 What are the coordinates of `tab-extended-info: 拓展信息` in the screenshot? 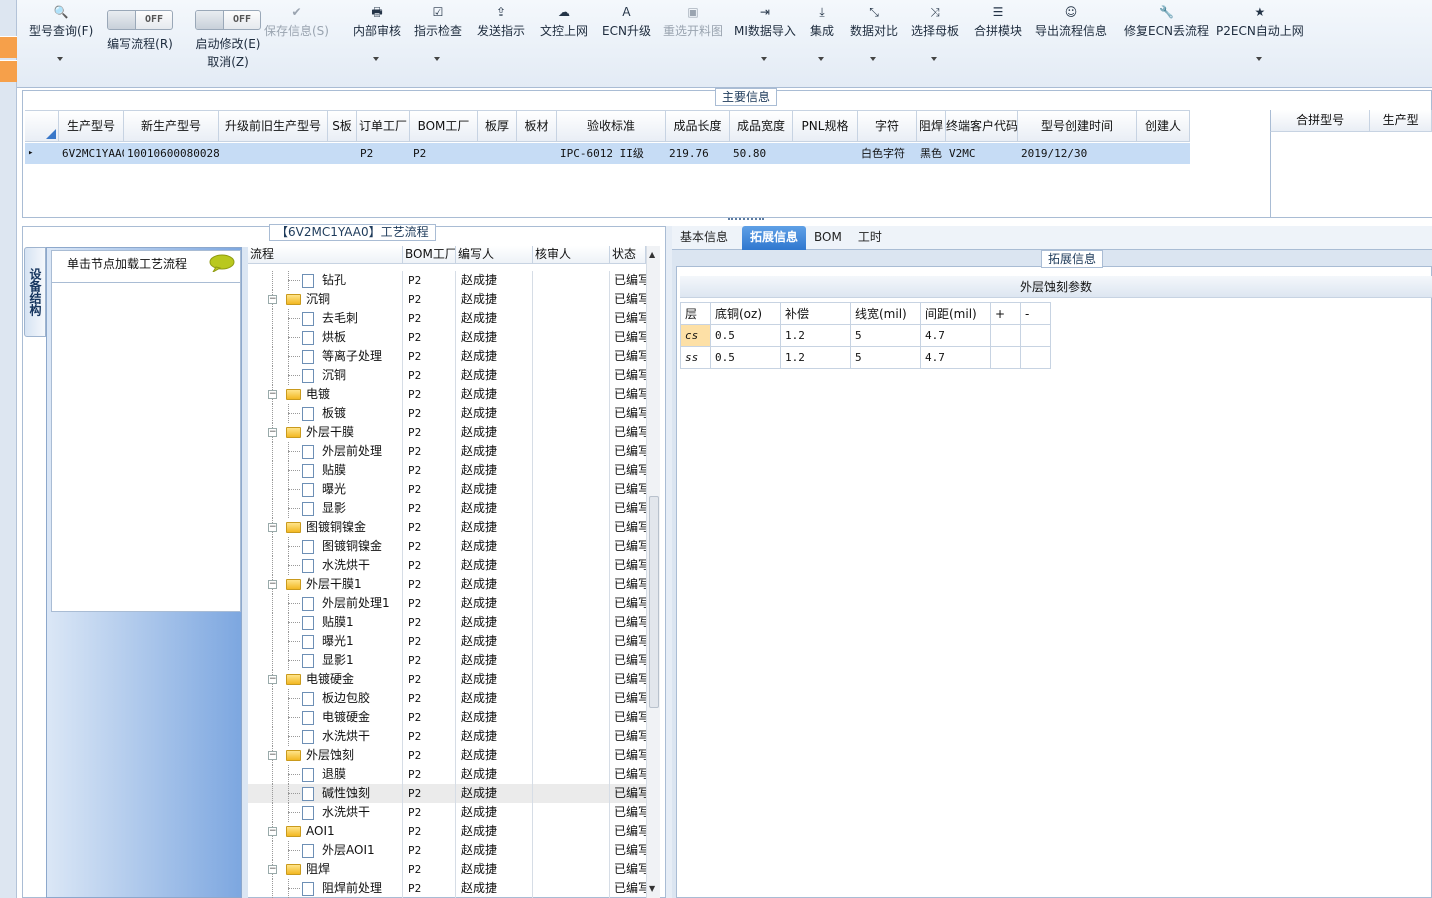 It's located at (774, 238).